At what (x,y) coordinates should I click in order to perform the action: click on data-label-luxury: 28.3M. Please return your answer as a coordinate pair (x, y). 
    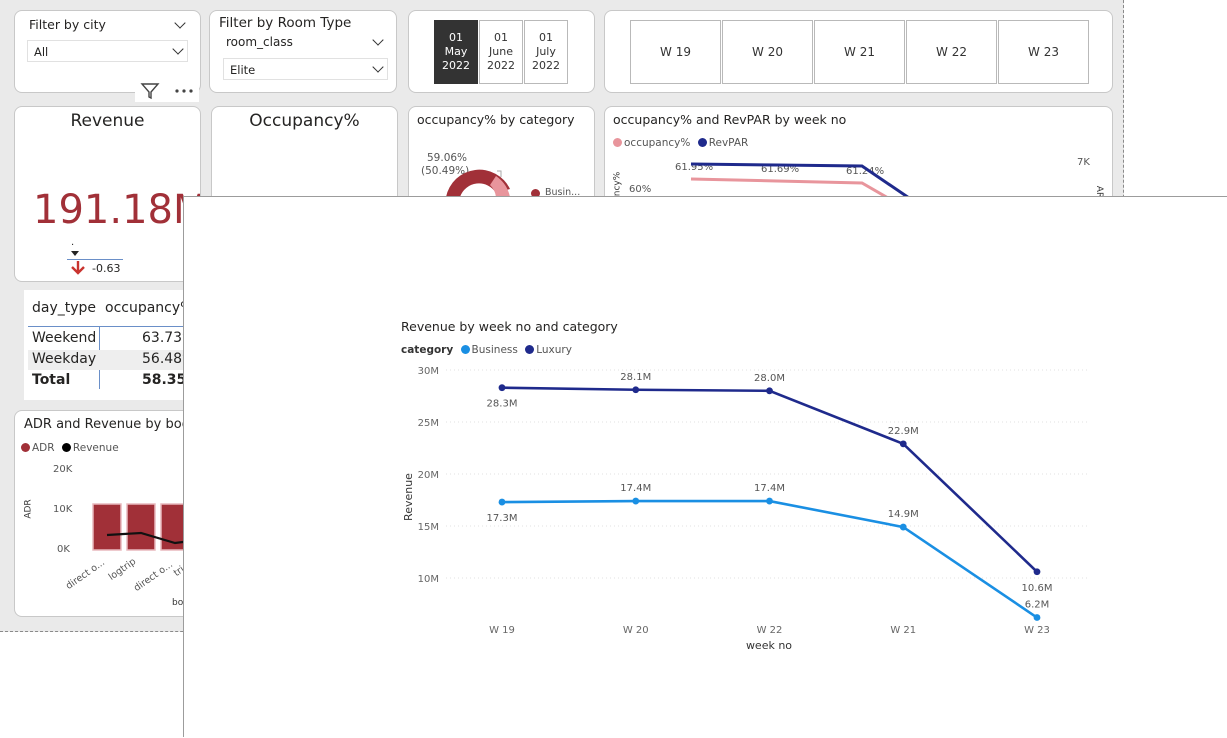
    Looking at the image, I should click on (502, 404).